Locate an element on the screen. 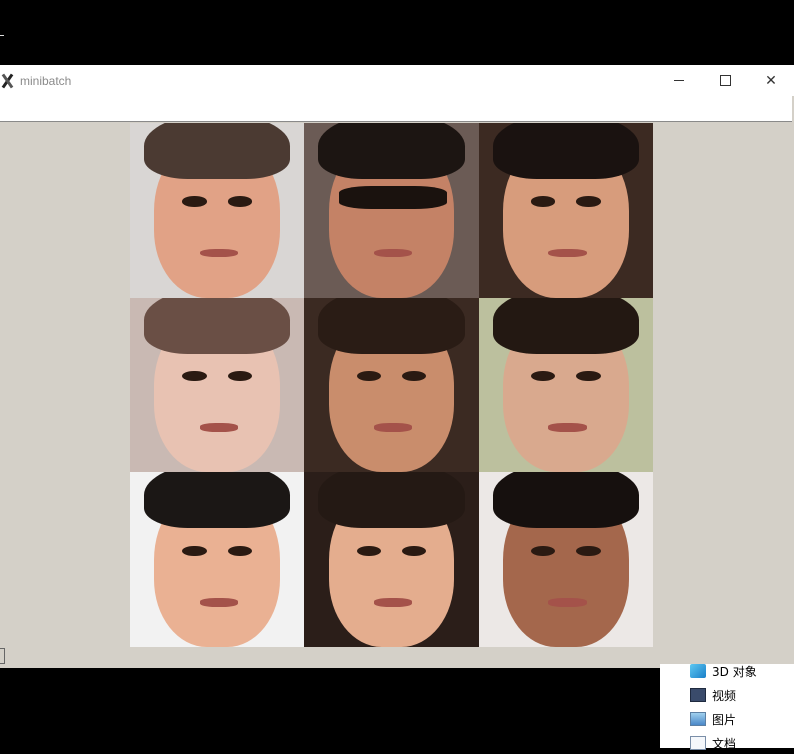 This screenshot has width=794, height=754. menu-bar is located at coordinates (396, 109).